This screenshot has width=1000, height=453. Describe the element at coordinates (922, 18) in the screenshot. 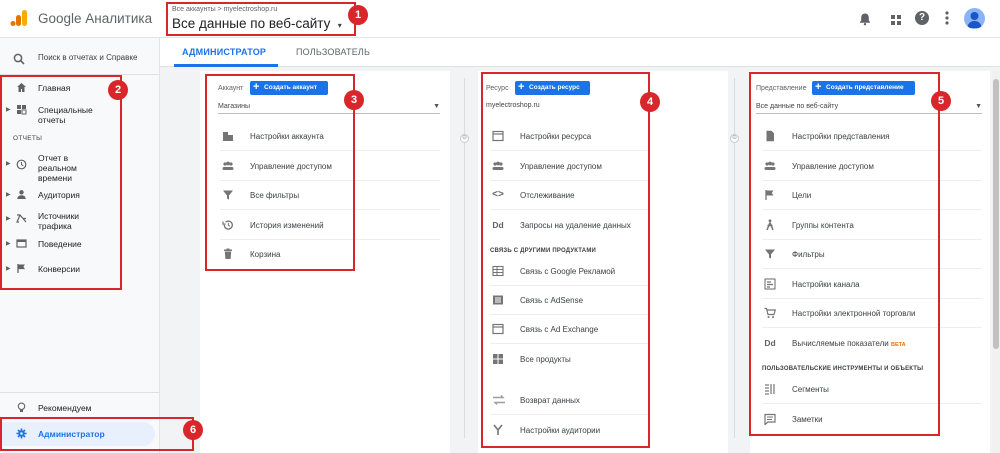

I see `help-icon: ?` at that location.